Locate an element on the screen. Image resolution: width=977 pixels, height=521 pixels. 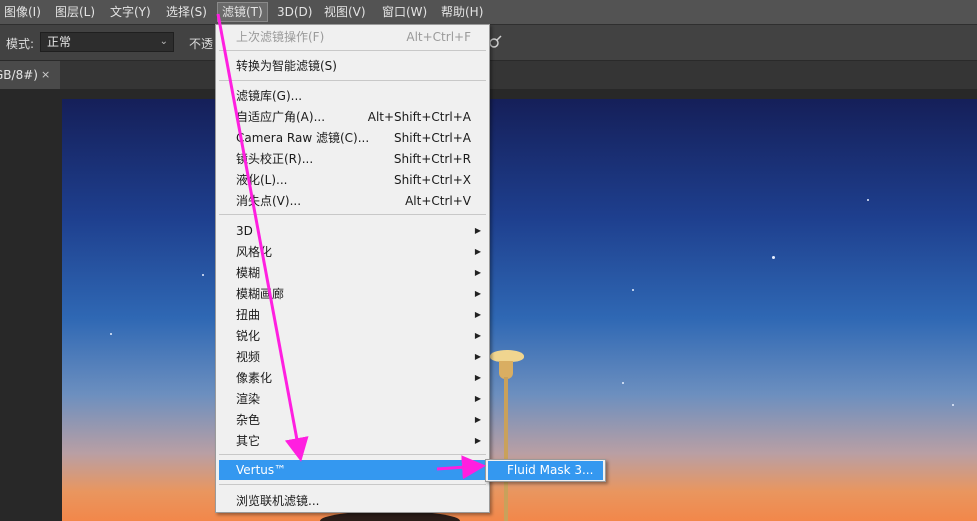
menu-help: 帮助(H) is located at coordinates (462, 12).